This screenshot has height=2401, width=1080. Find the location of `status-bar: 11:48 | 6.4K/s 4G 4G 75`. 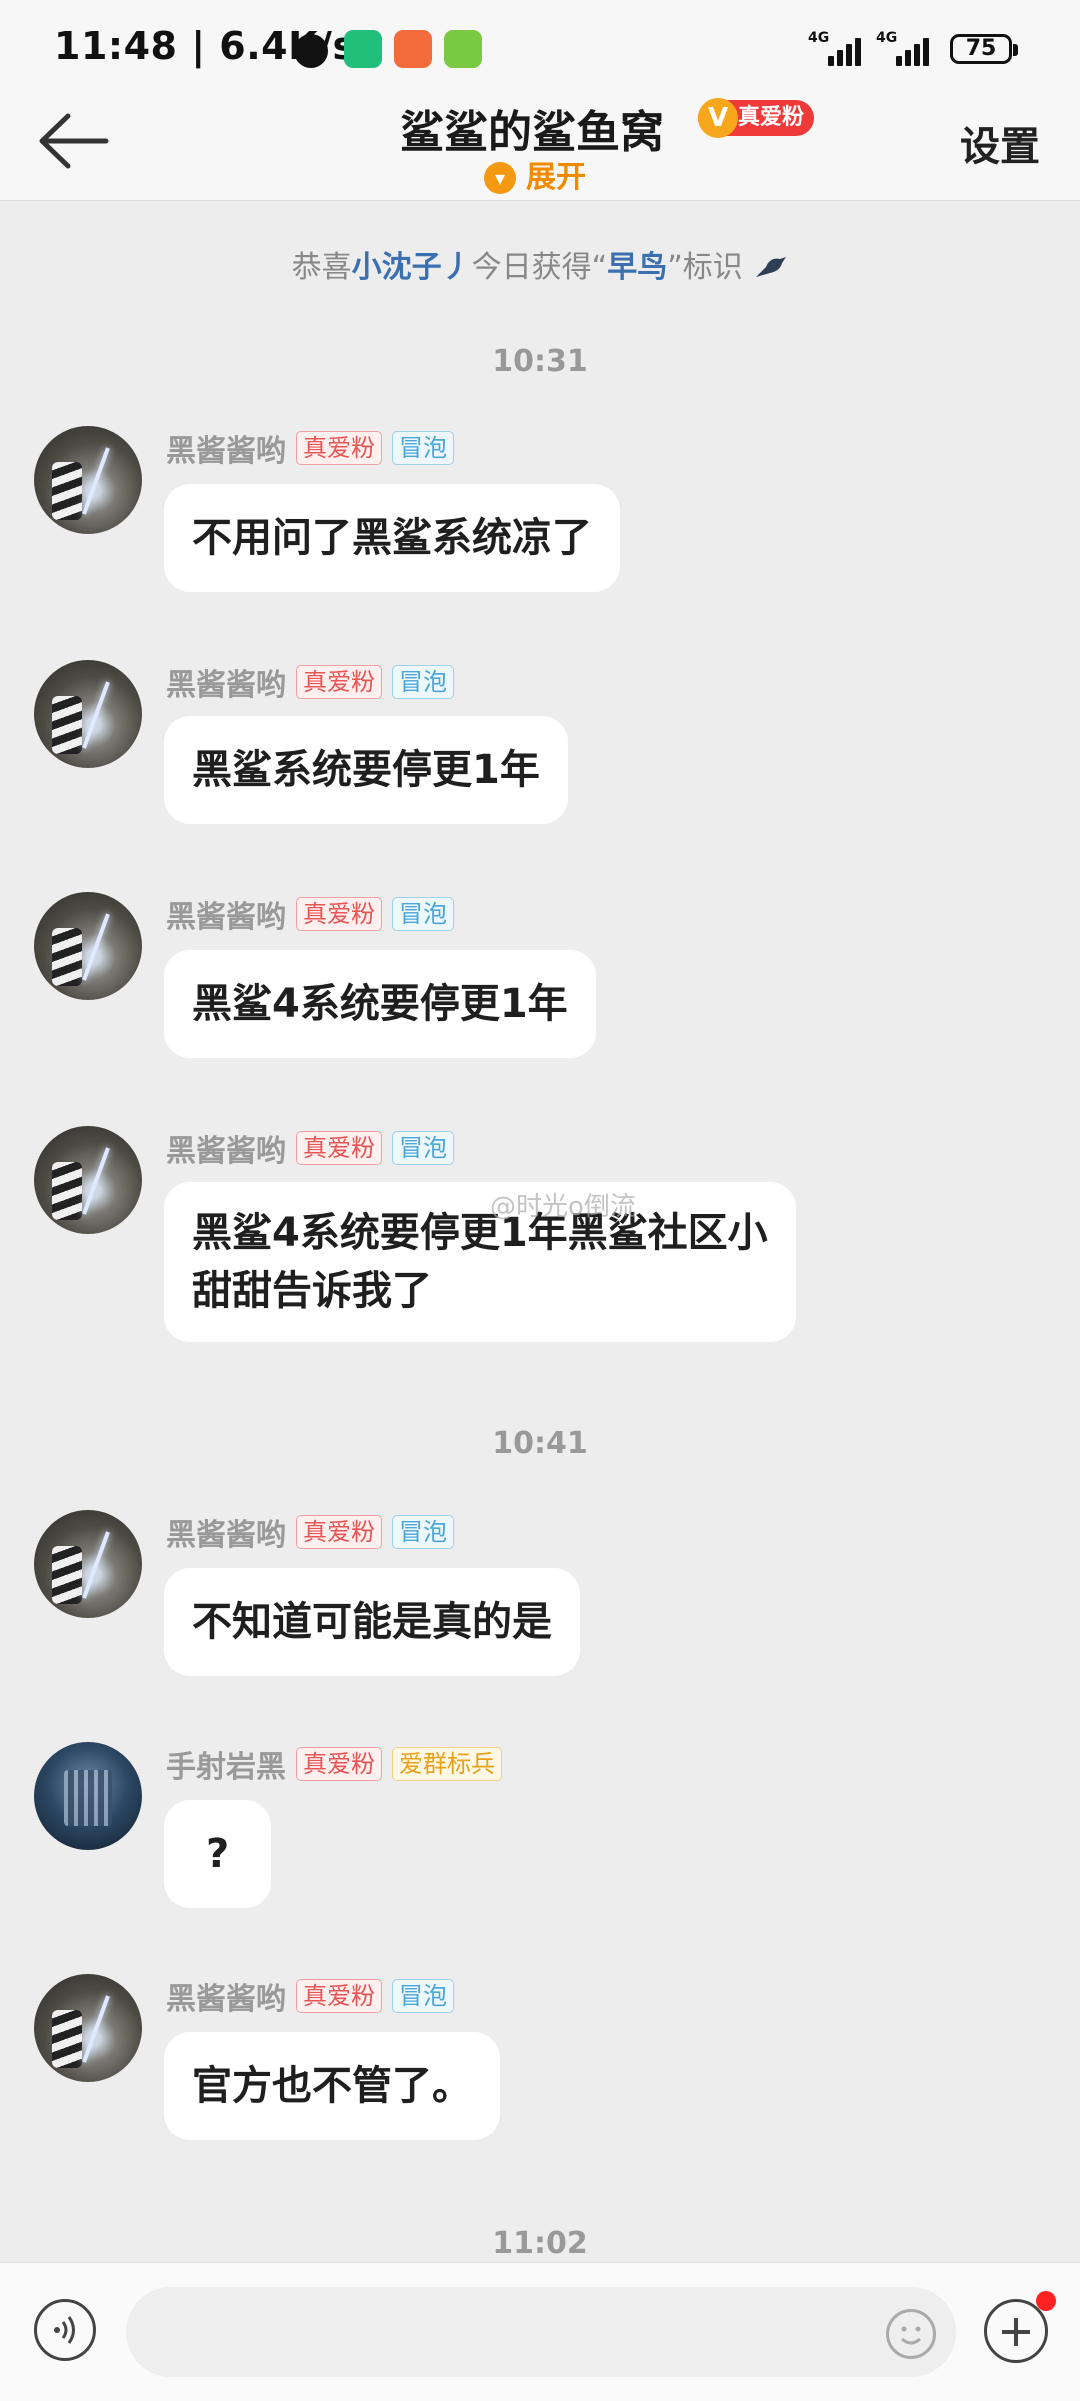

status-bar: 11:48 | 6.4K/s 4G 4G 75 is located at coordinates (540, 48).